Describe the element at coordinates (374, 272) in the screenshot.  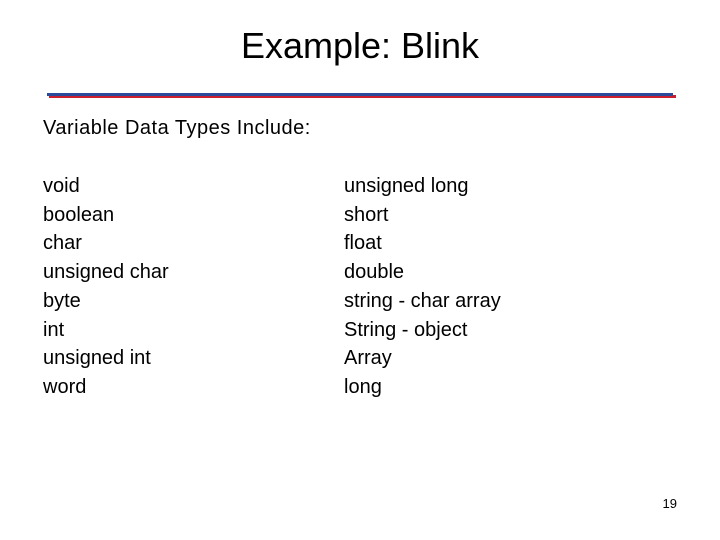
I see `list-item: double` at that location.